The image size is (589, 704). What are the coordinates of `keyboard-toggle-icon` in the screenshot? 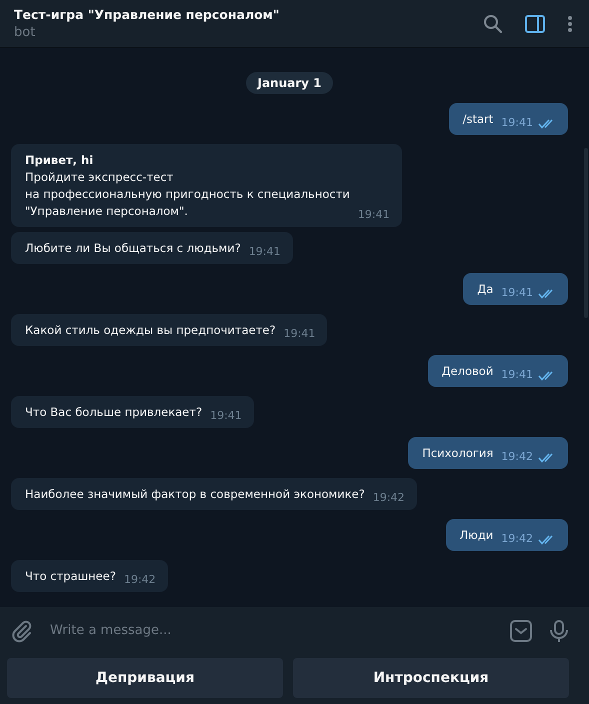 It's located at (521, 630).